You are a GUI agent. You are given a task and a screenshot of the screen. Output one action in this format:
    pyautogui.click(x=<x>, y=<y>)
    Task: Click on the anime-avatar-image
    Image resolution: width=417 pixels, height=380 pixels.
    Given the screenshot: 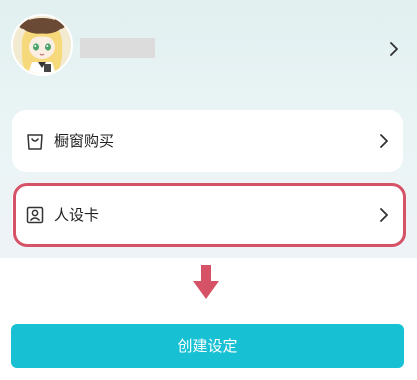 What is the action you would take?
    pyautogui.click(x=42, y=45)
    